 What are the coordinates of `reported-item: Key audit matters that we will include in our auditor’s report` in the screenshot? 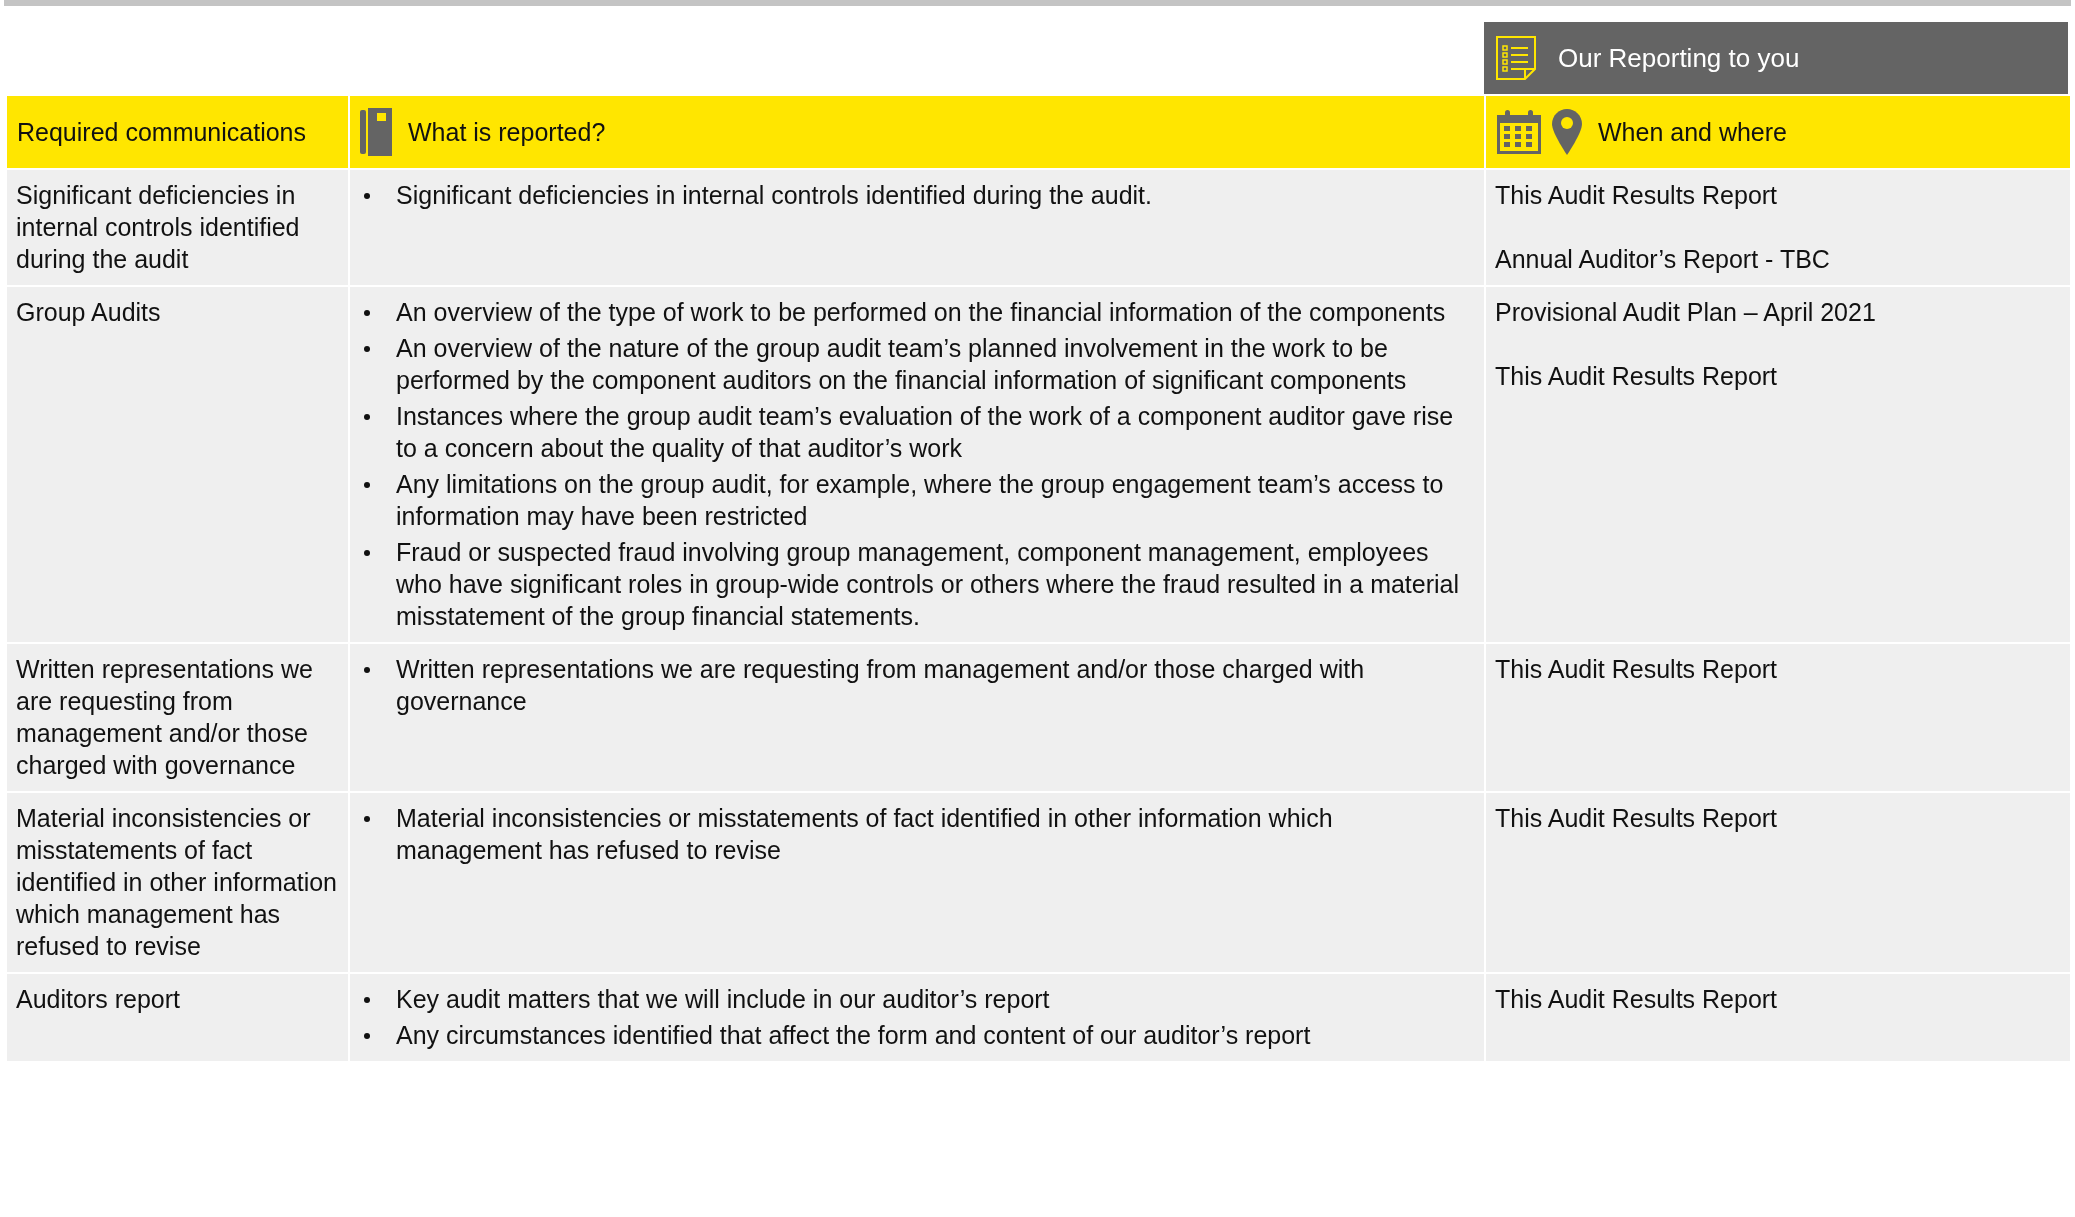 It's located at (723, 999).